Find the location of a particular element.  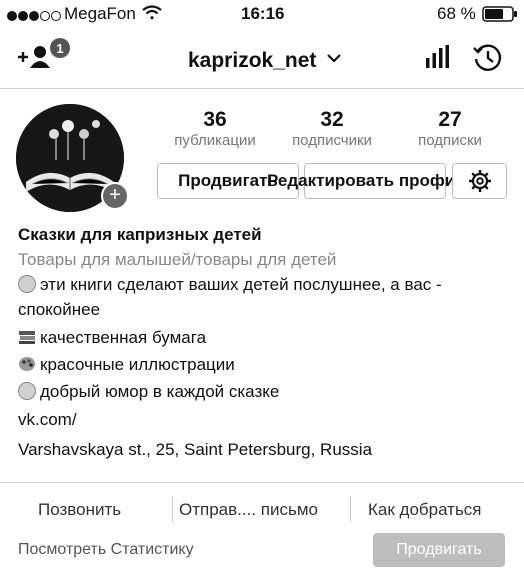

grin-emoji-icon is located at coordinates (27, 391).